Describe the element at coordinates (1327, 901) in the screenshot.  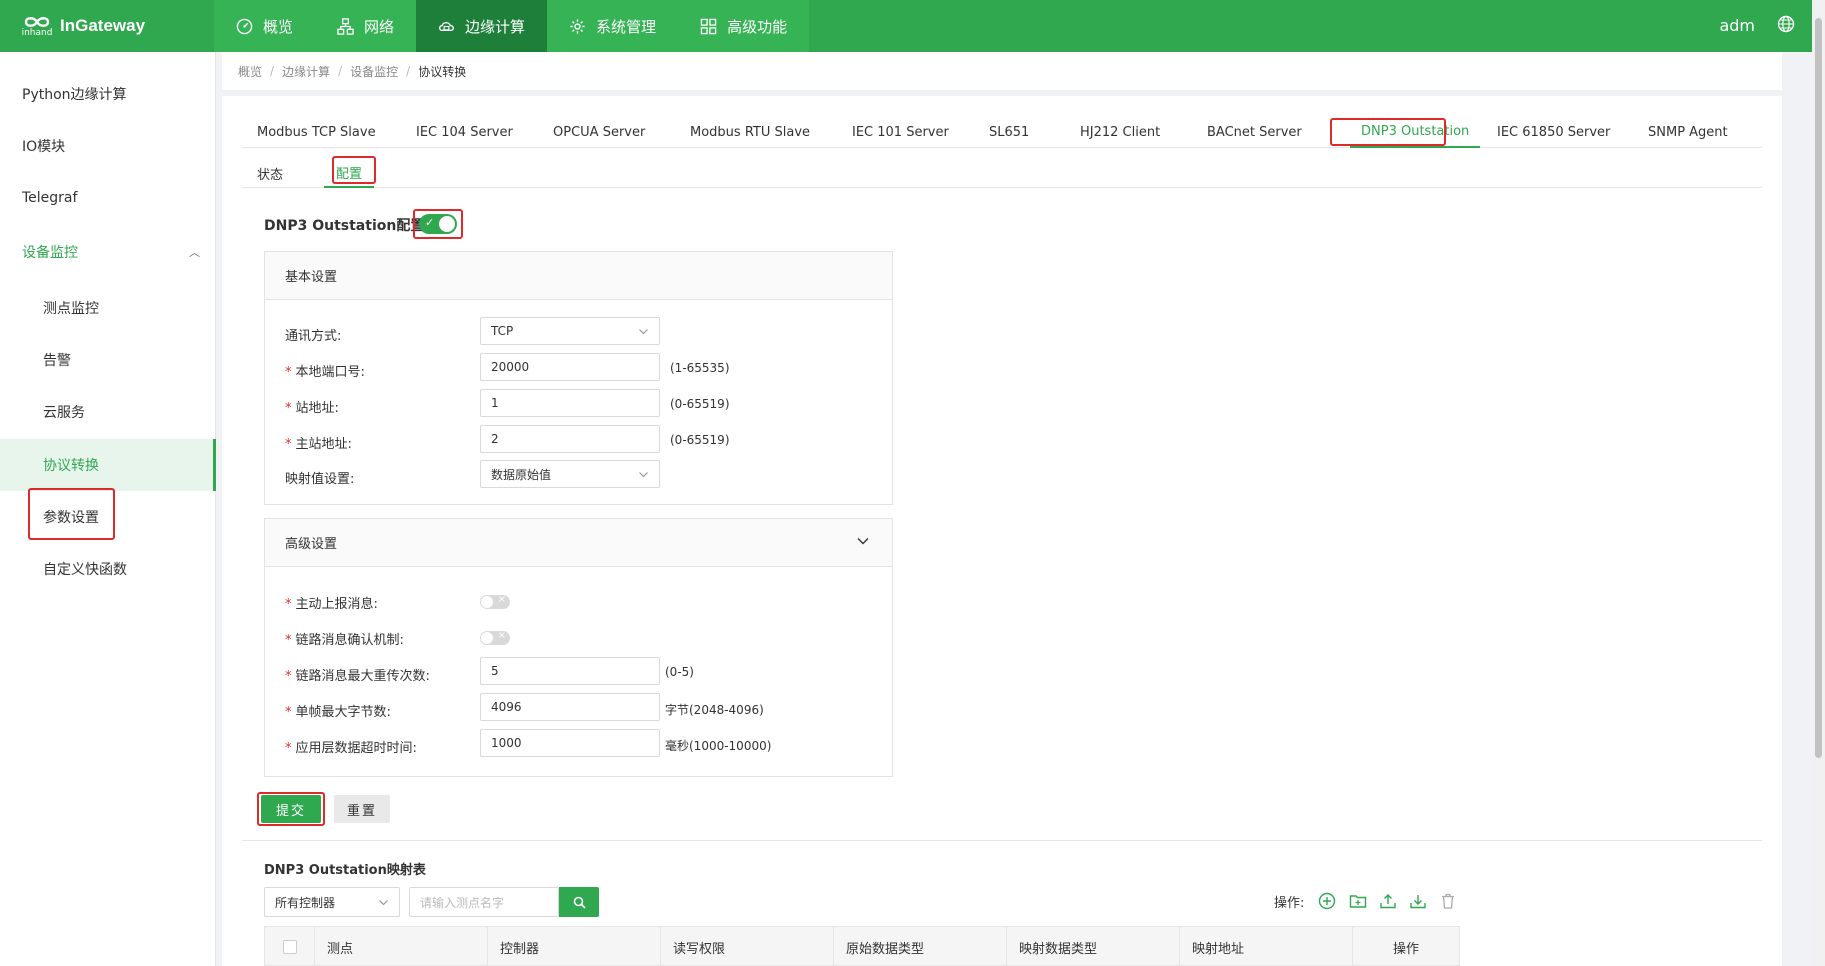
I see `add-circle-icon` at that location.